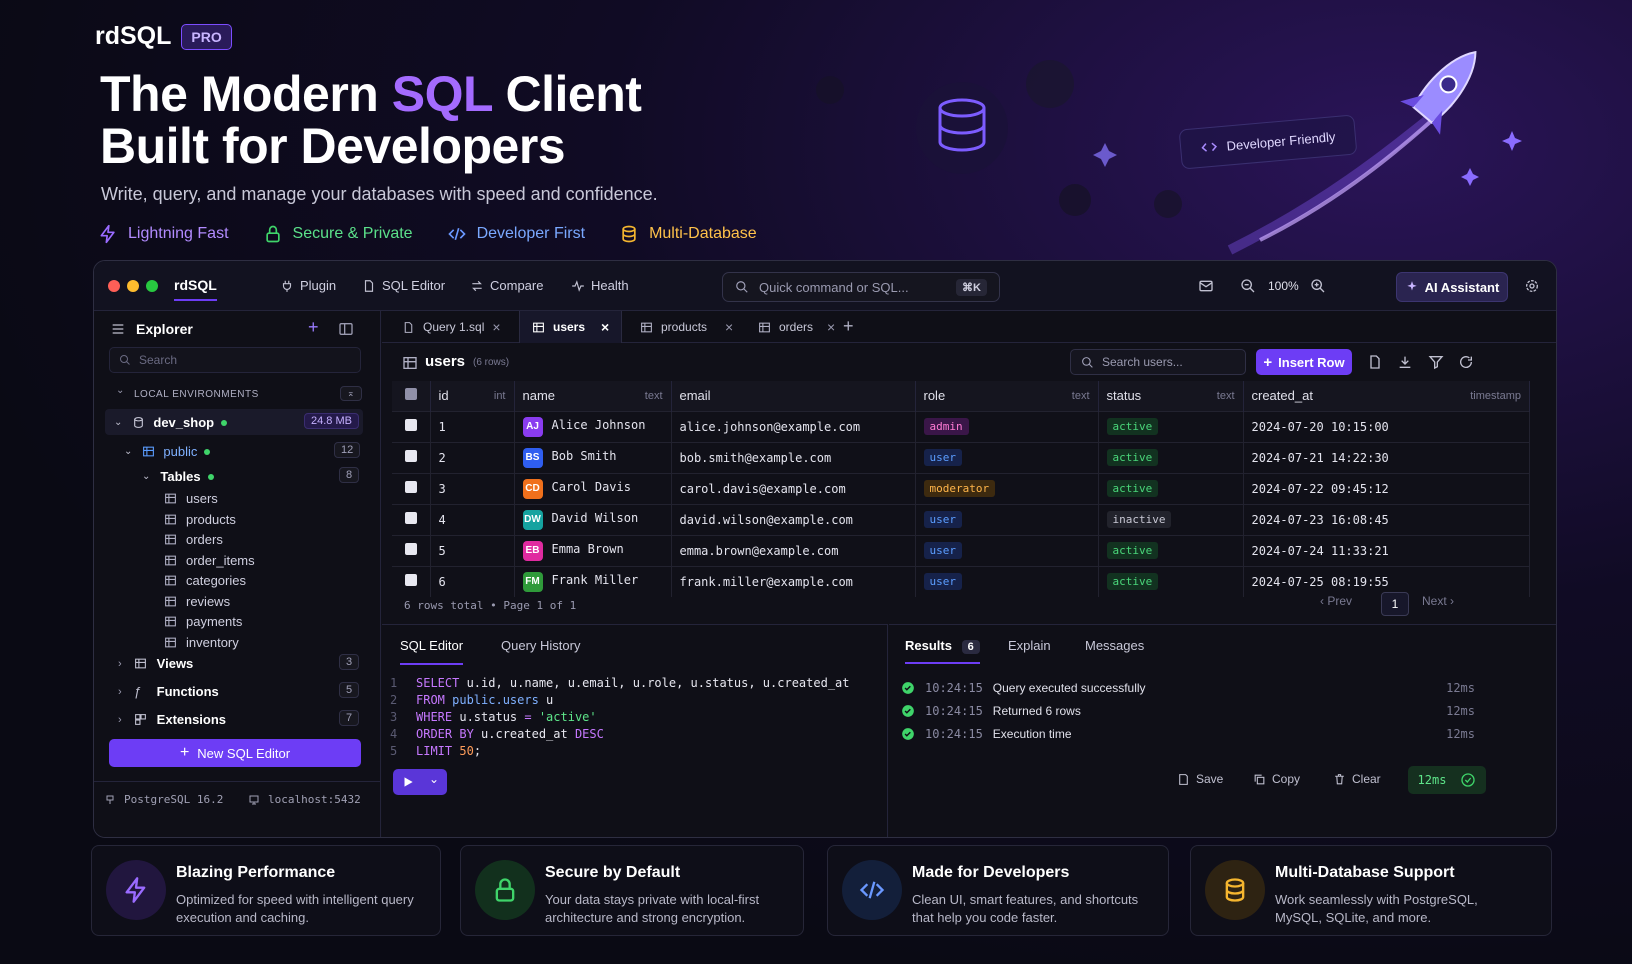  I want to click on gear-icon, so click(1532, 286).